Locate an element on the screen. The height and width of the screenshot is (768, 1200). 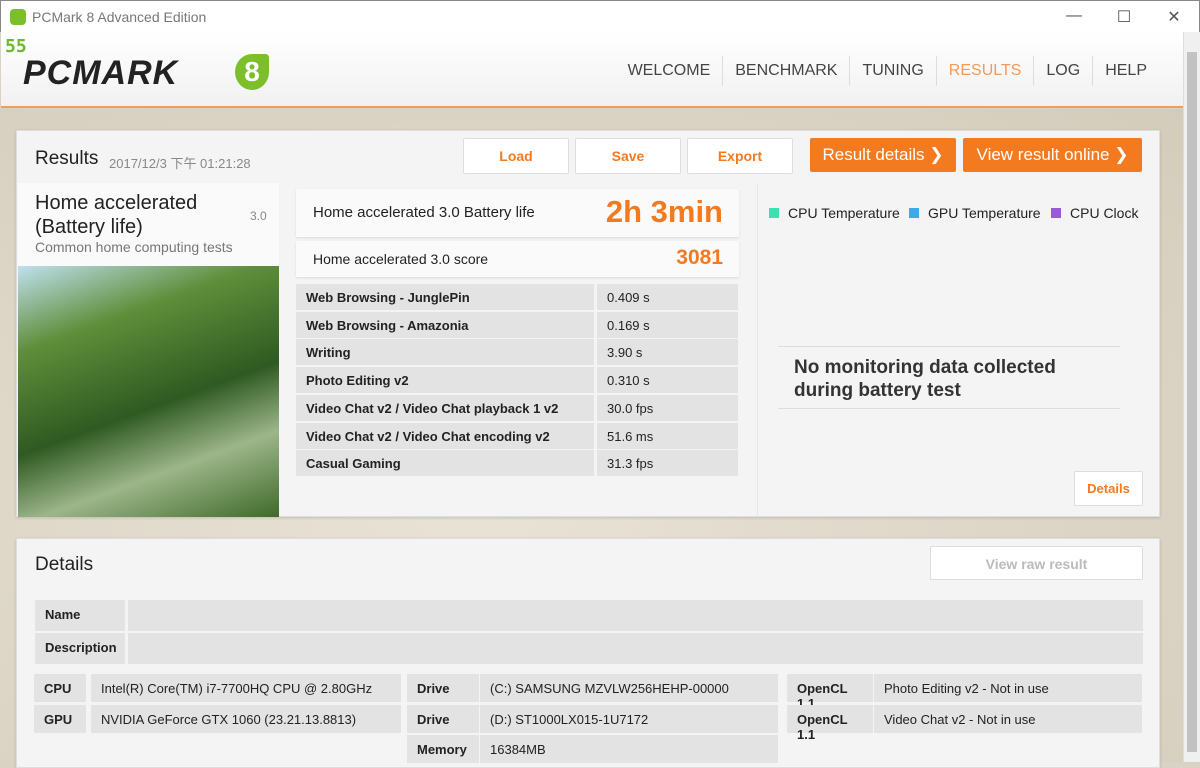
result-value: 30.0 fps is located at coordinates (667, 407).